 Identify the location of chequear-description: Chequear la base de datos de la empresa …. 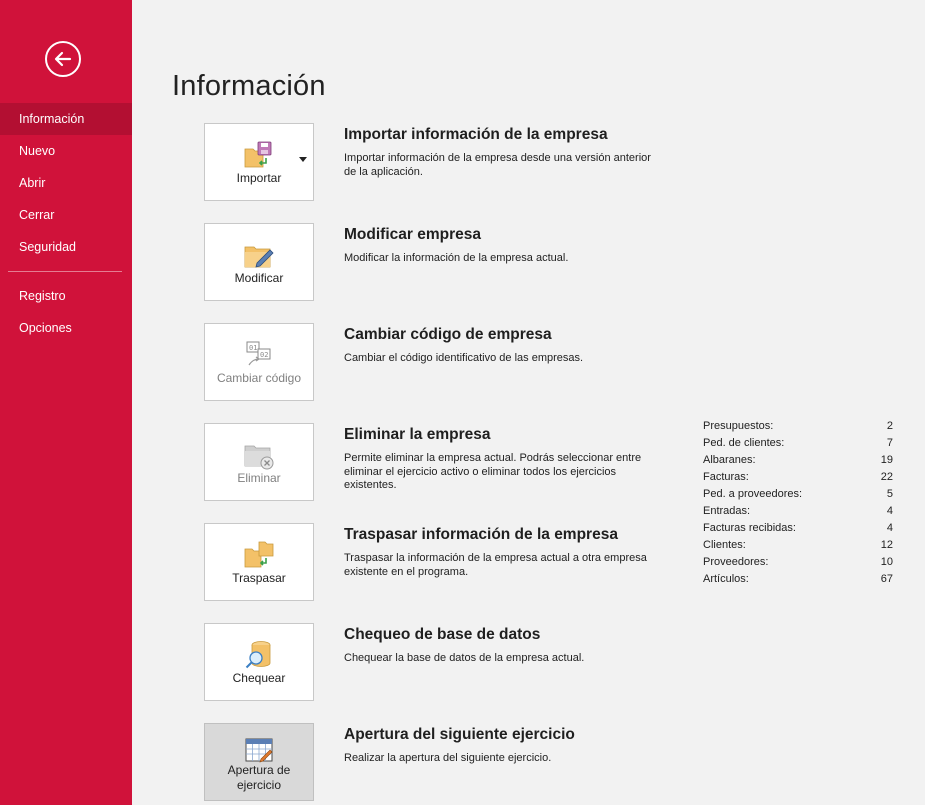
(464, 658).